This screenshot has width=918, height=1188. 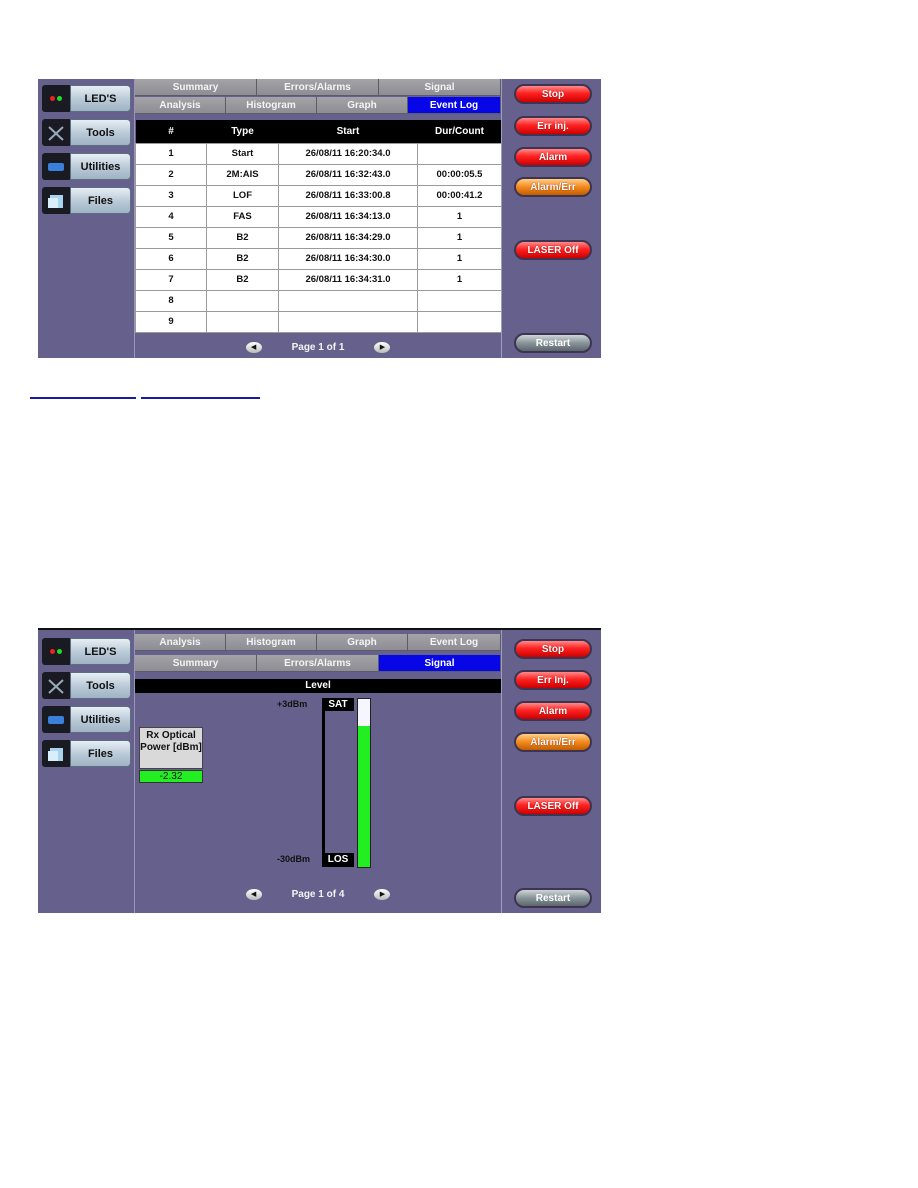 I want to click on table-row: 9, so click(x=318, y=321).